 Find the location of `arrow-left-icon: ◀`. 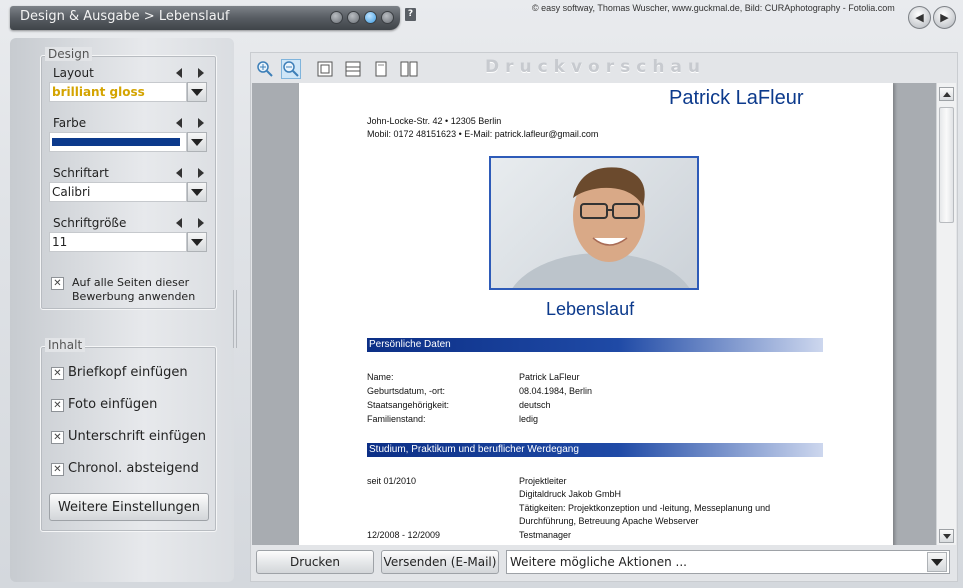

arrow-left-icon: ◀ is located at coordinates (919, 17).